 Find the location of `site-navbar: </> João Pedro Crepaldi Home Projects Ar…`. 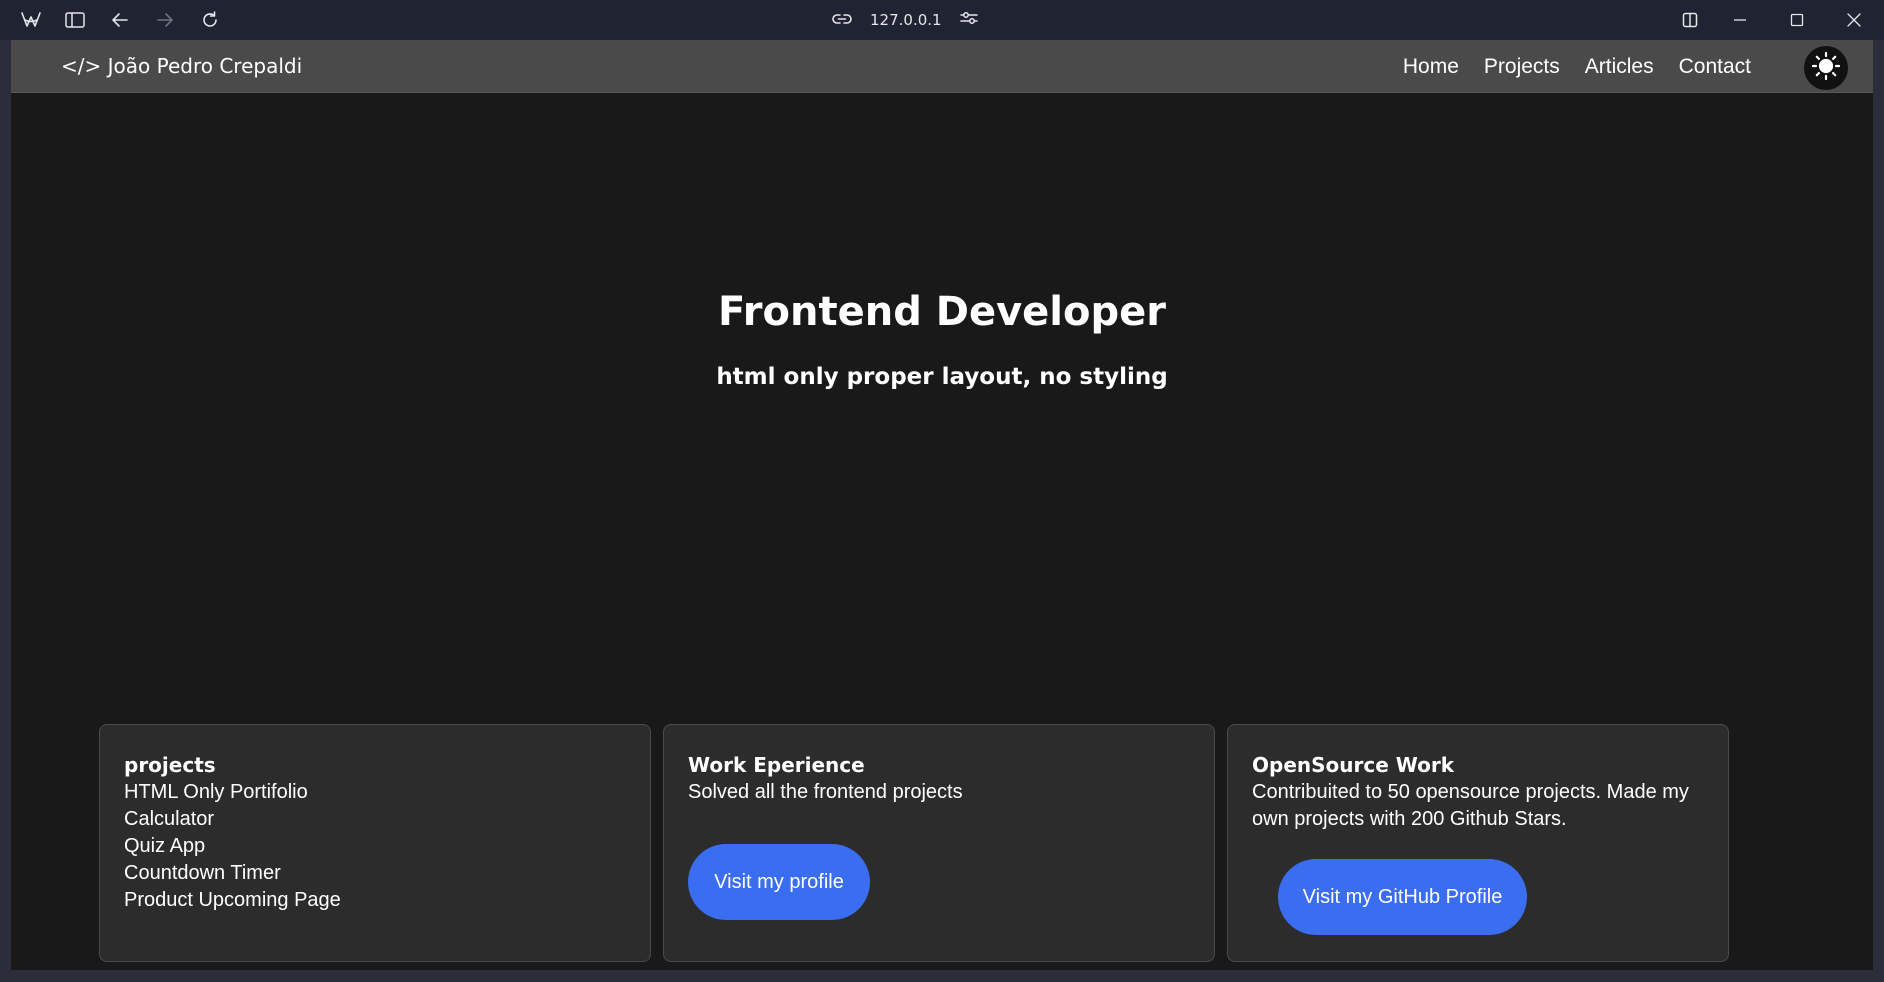

site-navbar: </> João Pedro Crepaldi Home Projects Ar… is located at coordinates (942, 66).